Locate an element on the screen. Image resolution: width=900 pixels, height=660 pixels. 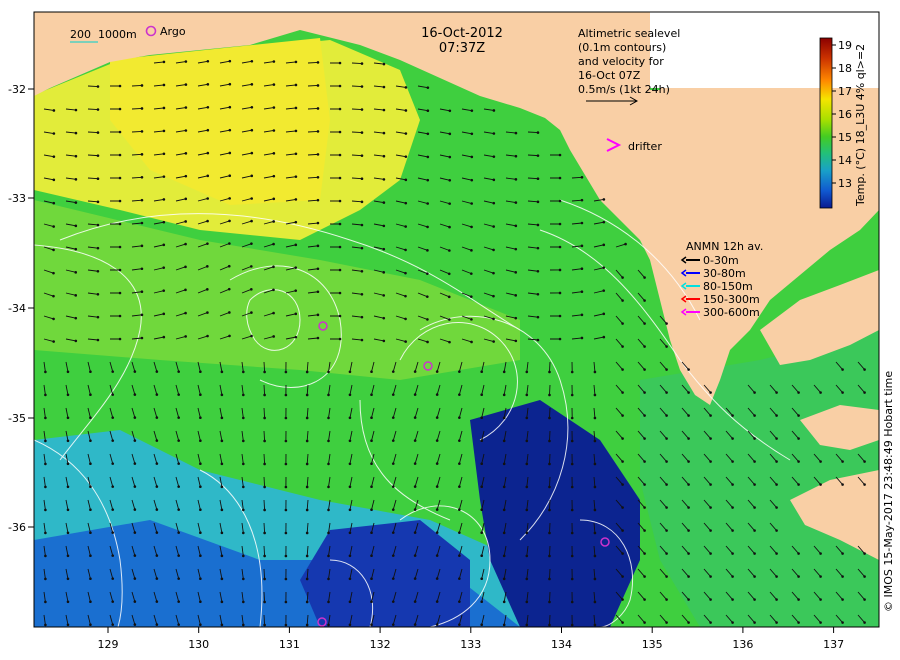
anmn-legend-label: 80-150m is located at coordinates (728, 286).